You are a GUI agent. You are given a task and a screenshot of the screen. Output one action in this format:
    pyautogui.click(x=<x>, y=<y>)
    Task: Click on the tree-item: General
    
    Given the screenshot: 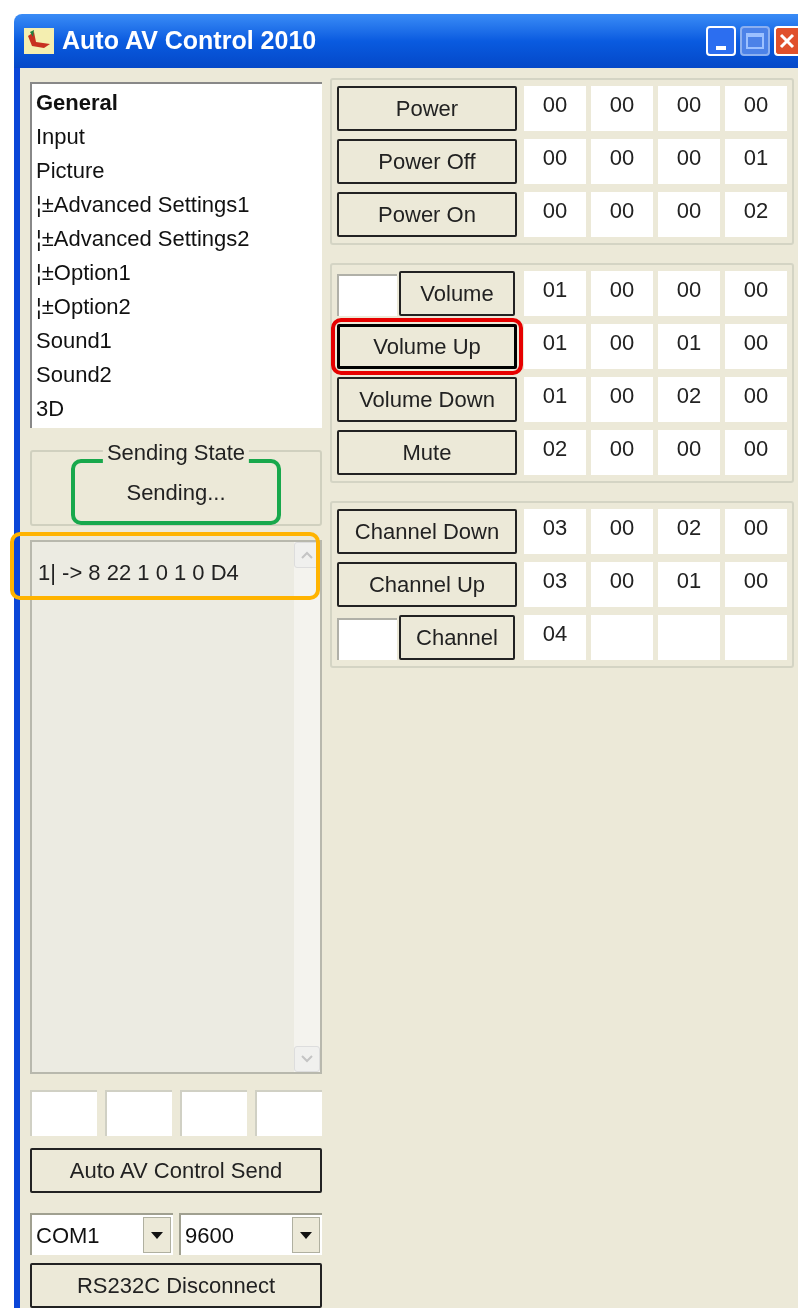 What is the action you would take?
    pyautogui.click(x=179, y=103)
    